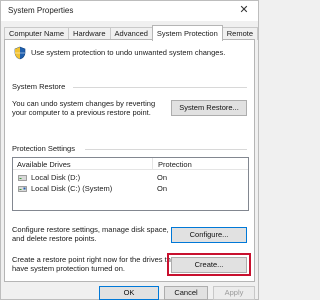 This screenshot has width=320, height=300. Describe the element at coordinates (244, 10) in the screenshot. I see `close-icon: ✕` at that location.